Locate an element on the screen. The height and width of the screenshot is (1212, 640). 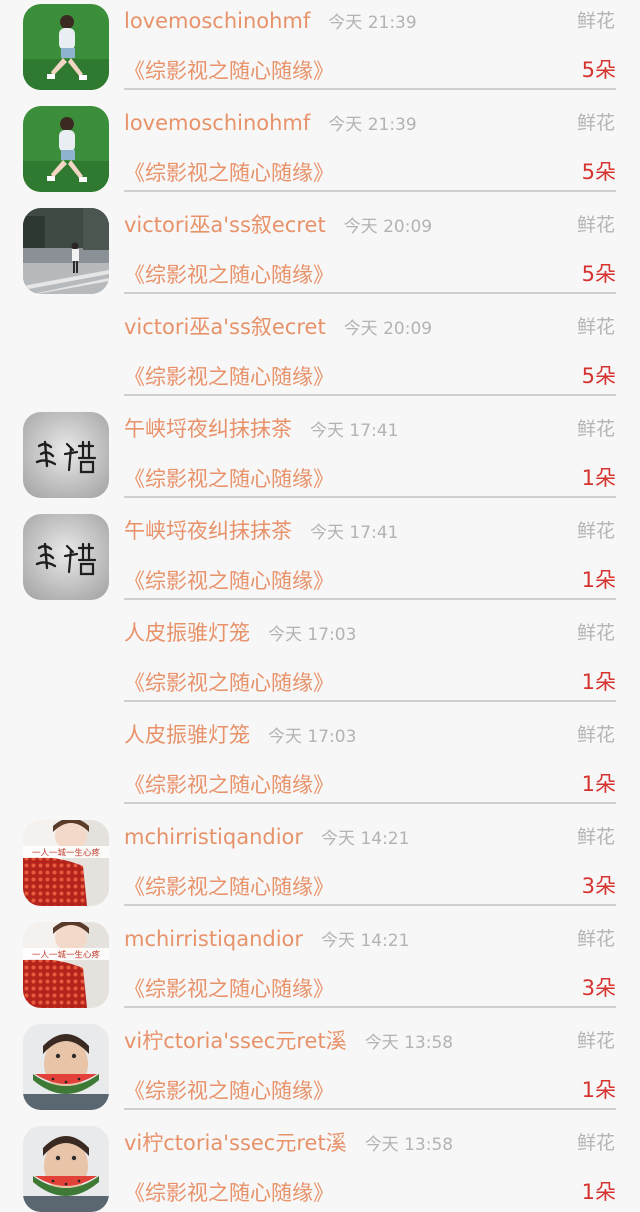
gift-count: 3朵 is located at coordinates (598, 988).